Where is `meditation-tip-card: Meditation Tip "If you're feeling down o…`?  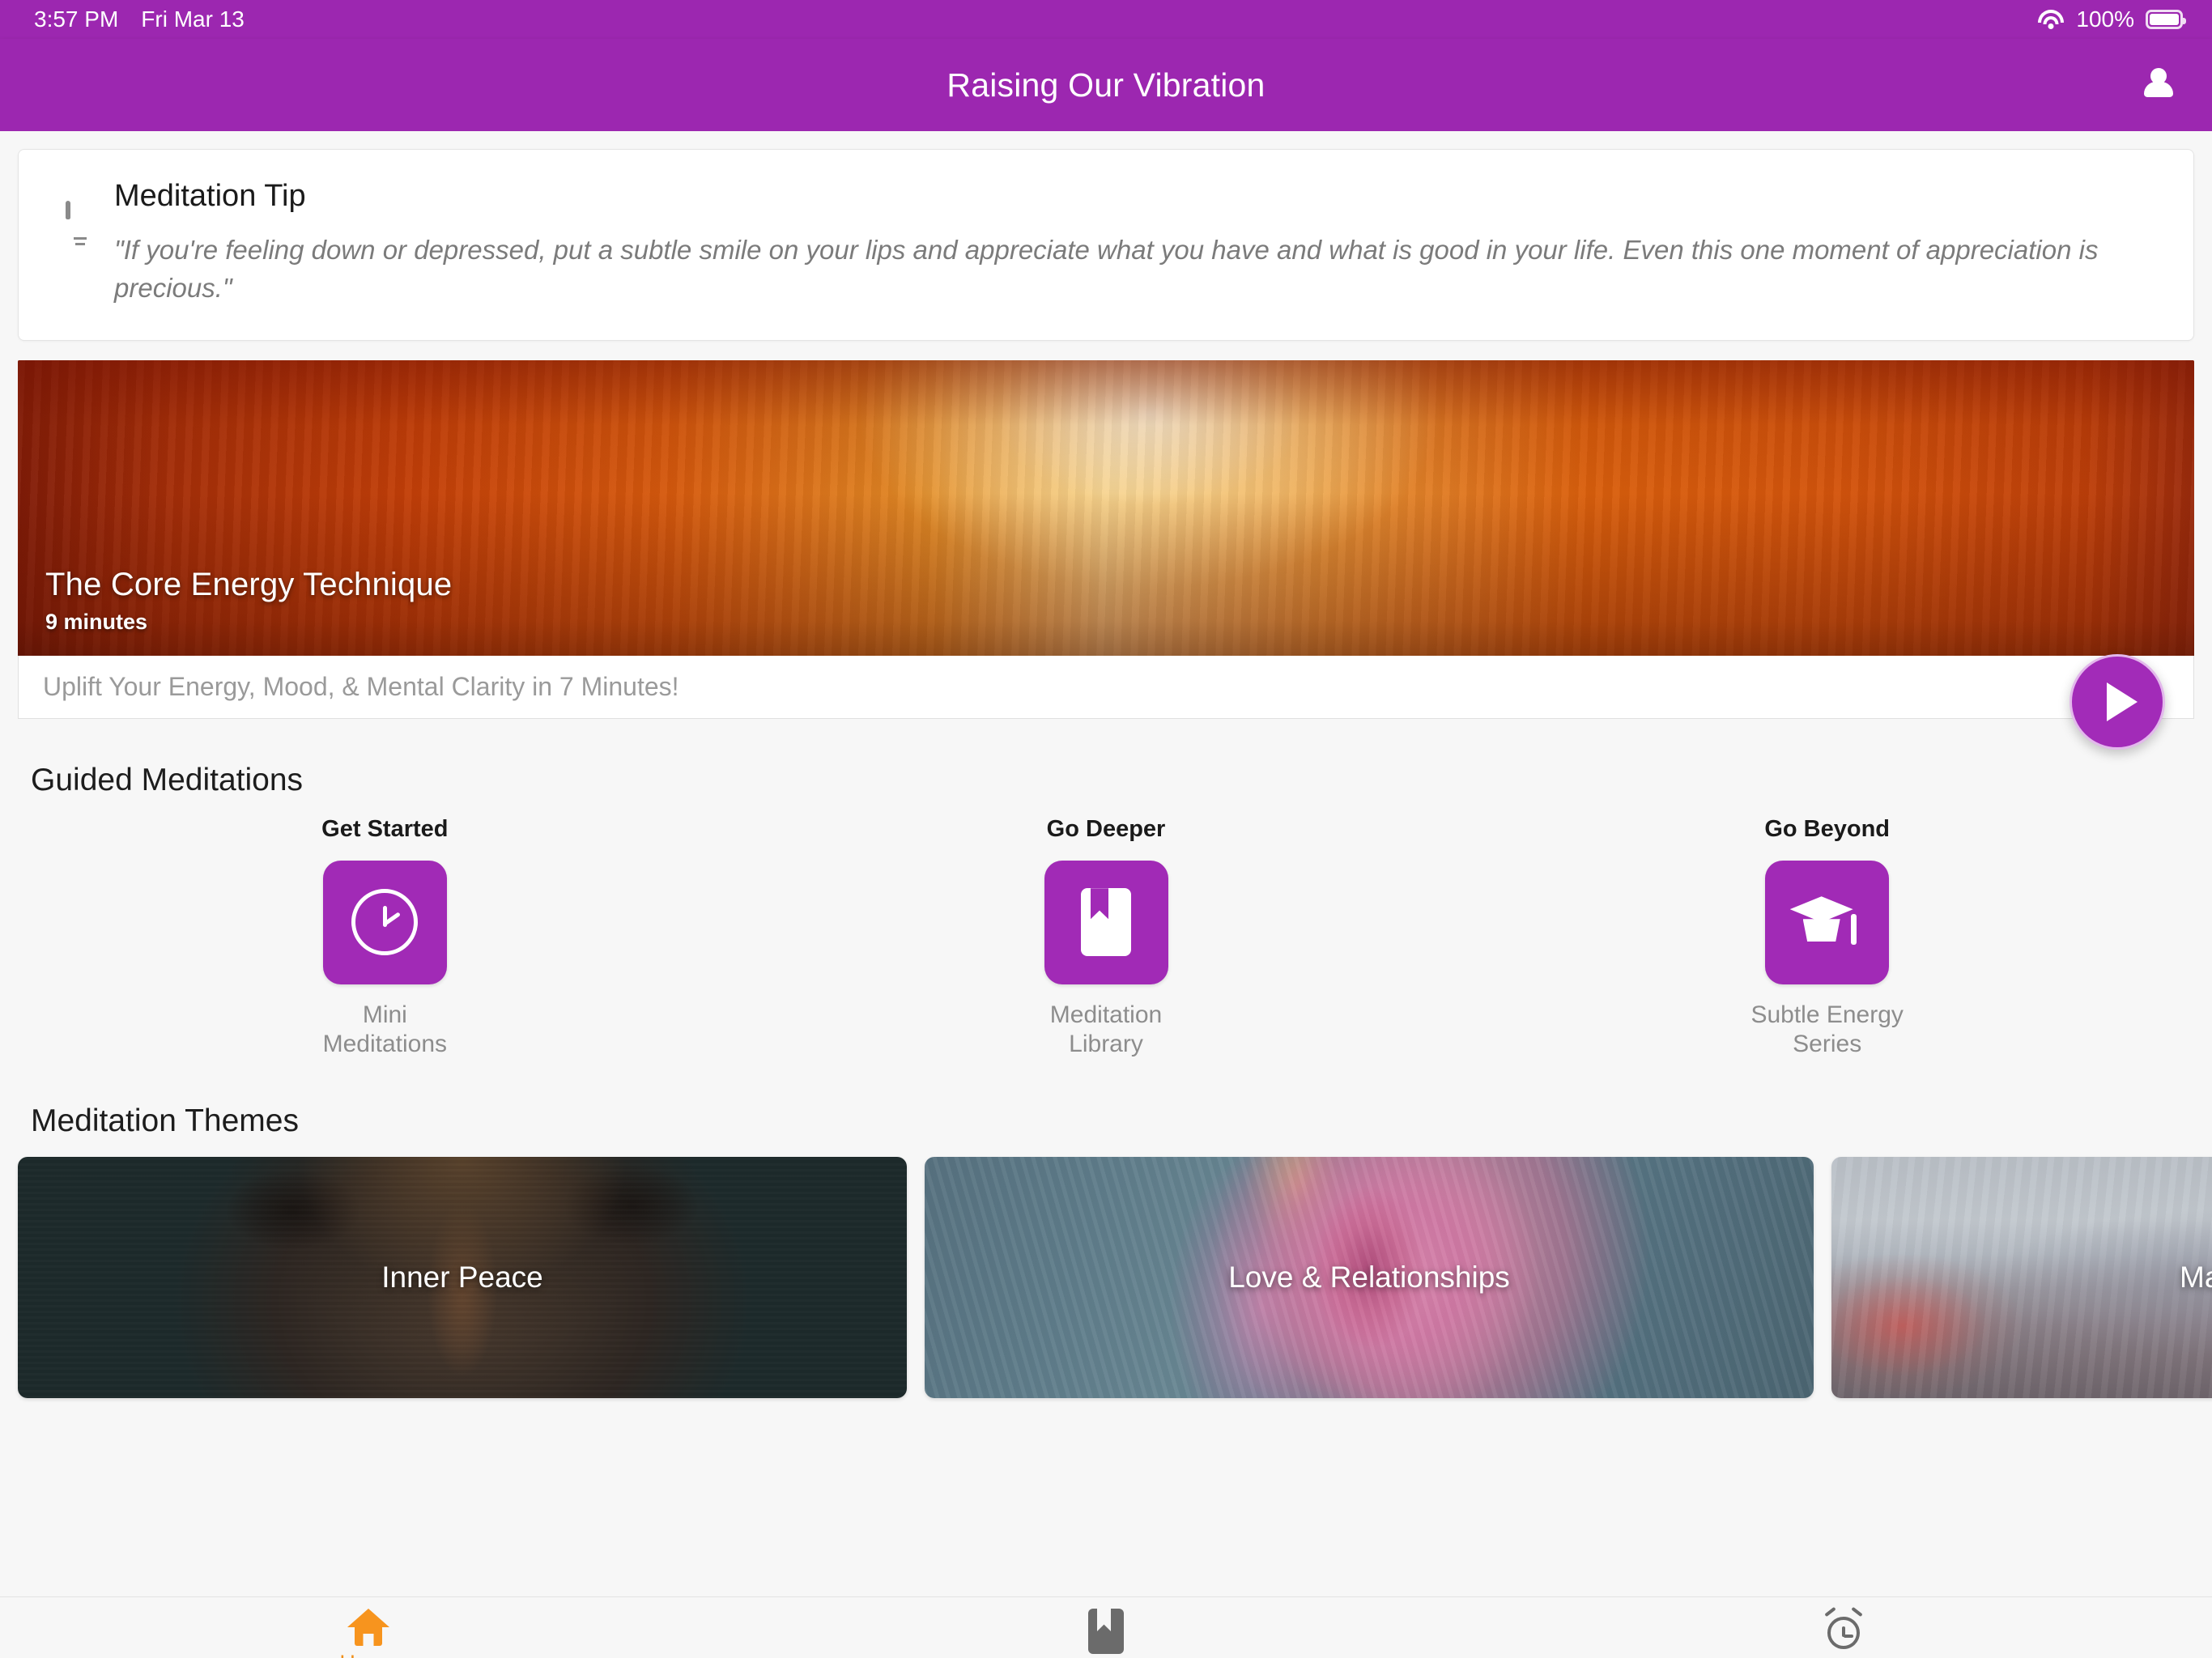
meditation-tip-card: Meditation Tip "If you're feeling down o… is located at coordinates (1106, 245).